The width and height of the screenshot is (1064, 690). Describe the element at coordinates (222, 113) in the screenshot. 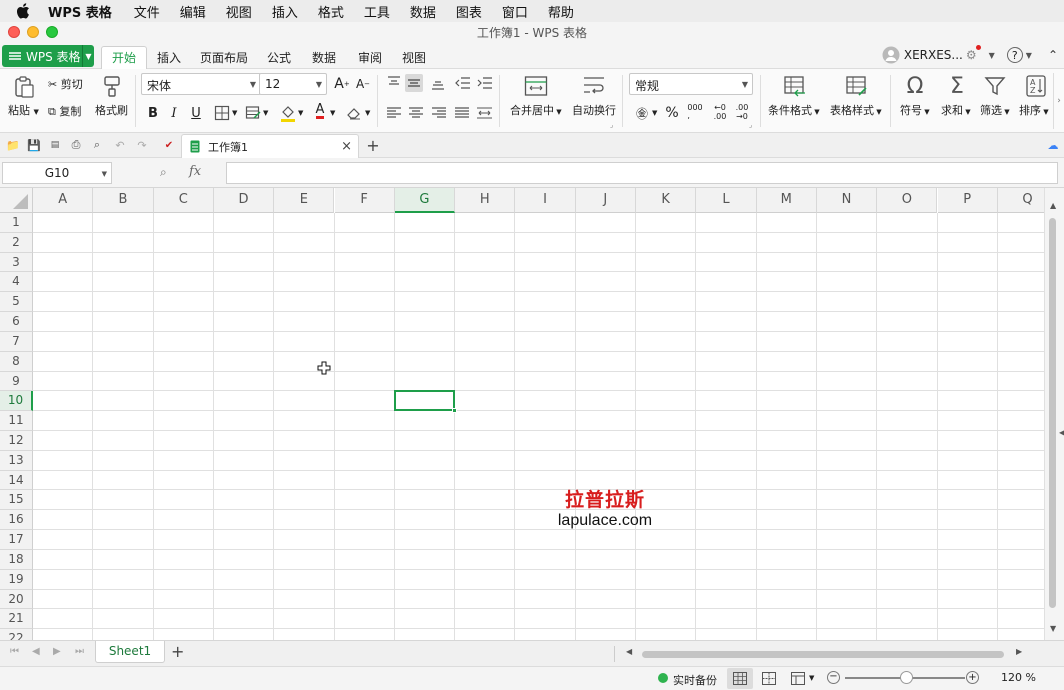

I see `borders-icon` at that location.